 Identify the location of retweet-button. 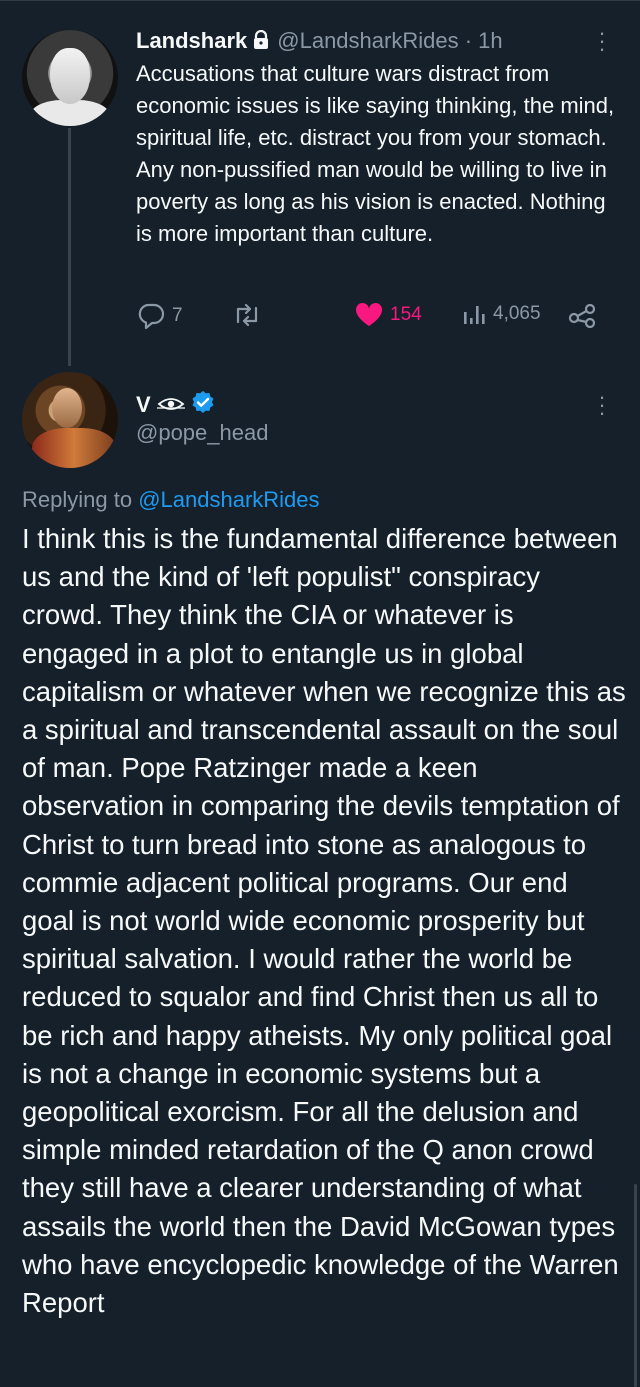
(250, 315).